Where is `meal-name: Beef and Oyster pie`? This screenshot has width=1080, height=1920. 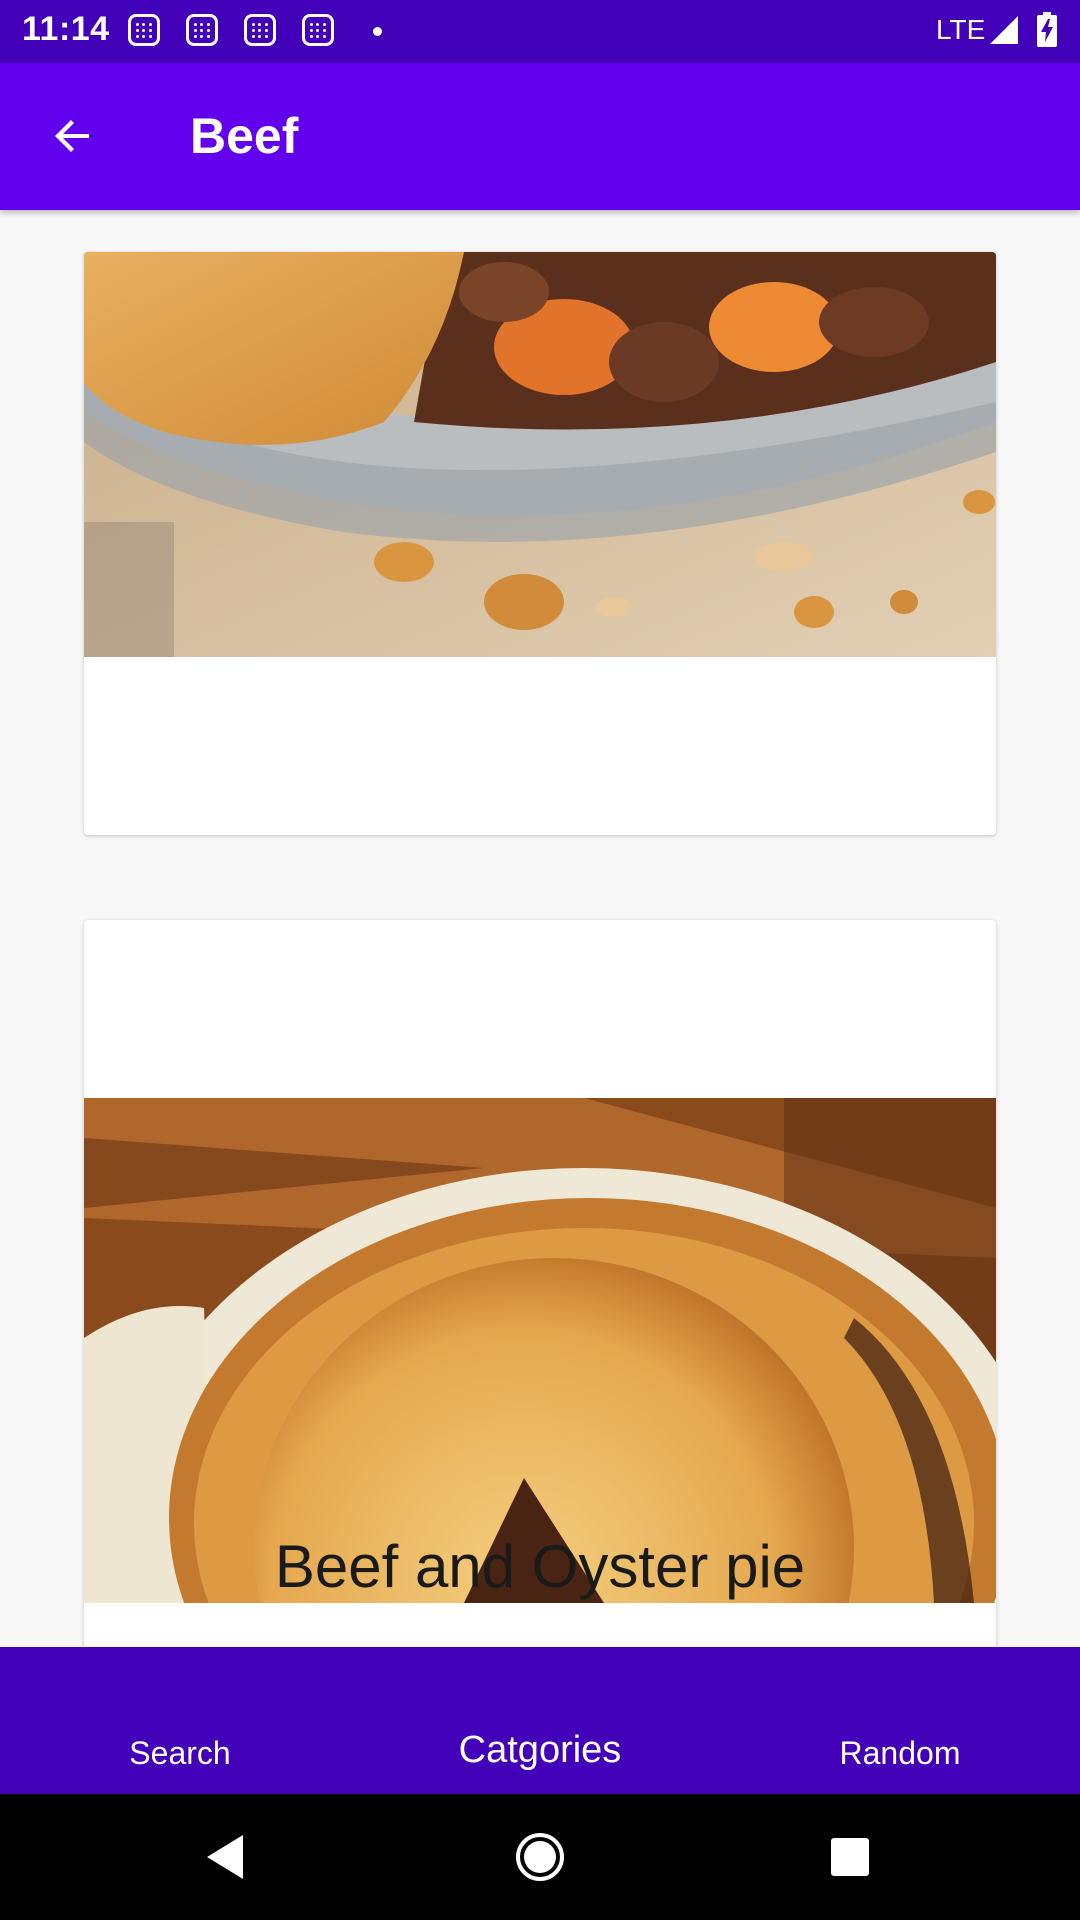 meal-name: Beef and Oyster pie is located at coordinates (540, 1566).